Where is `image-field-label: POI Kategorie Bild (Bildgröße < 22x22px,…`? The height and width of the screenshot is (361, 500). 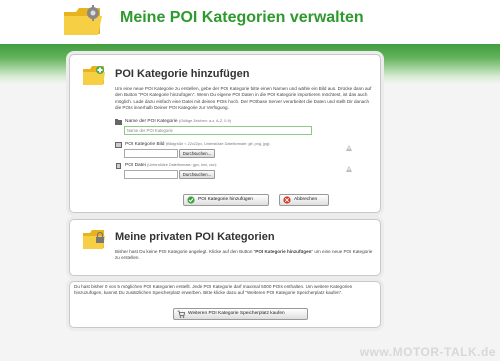 image-field-label: POI Kategorie Bild (Bildgröße < 22x22px,… is located at coordinates (198, 144).